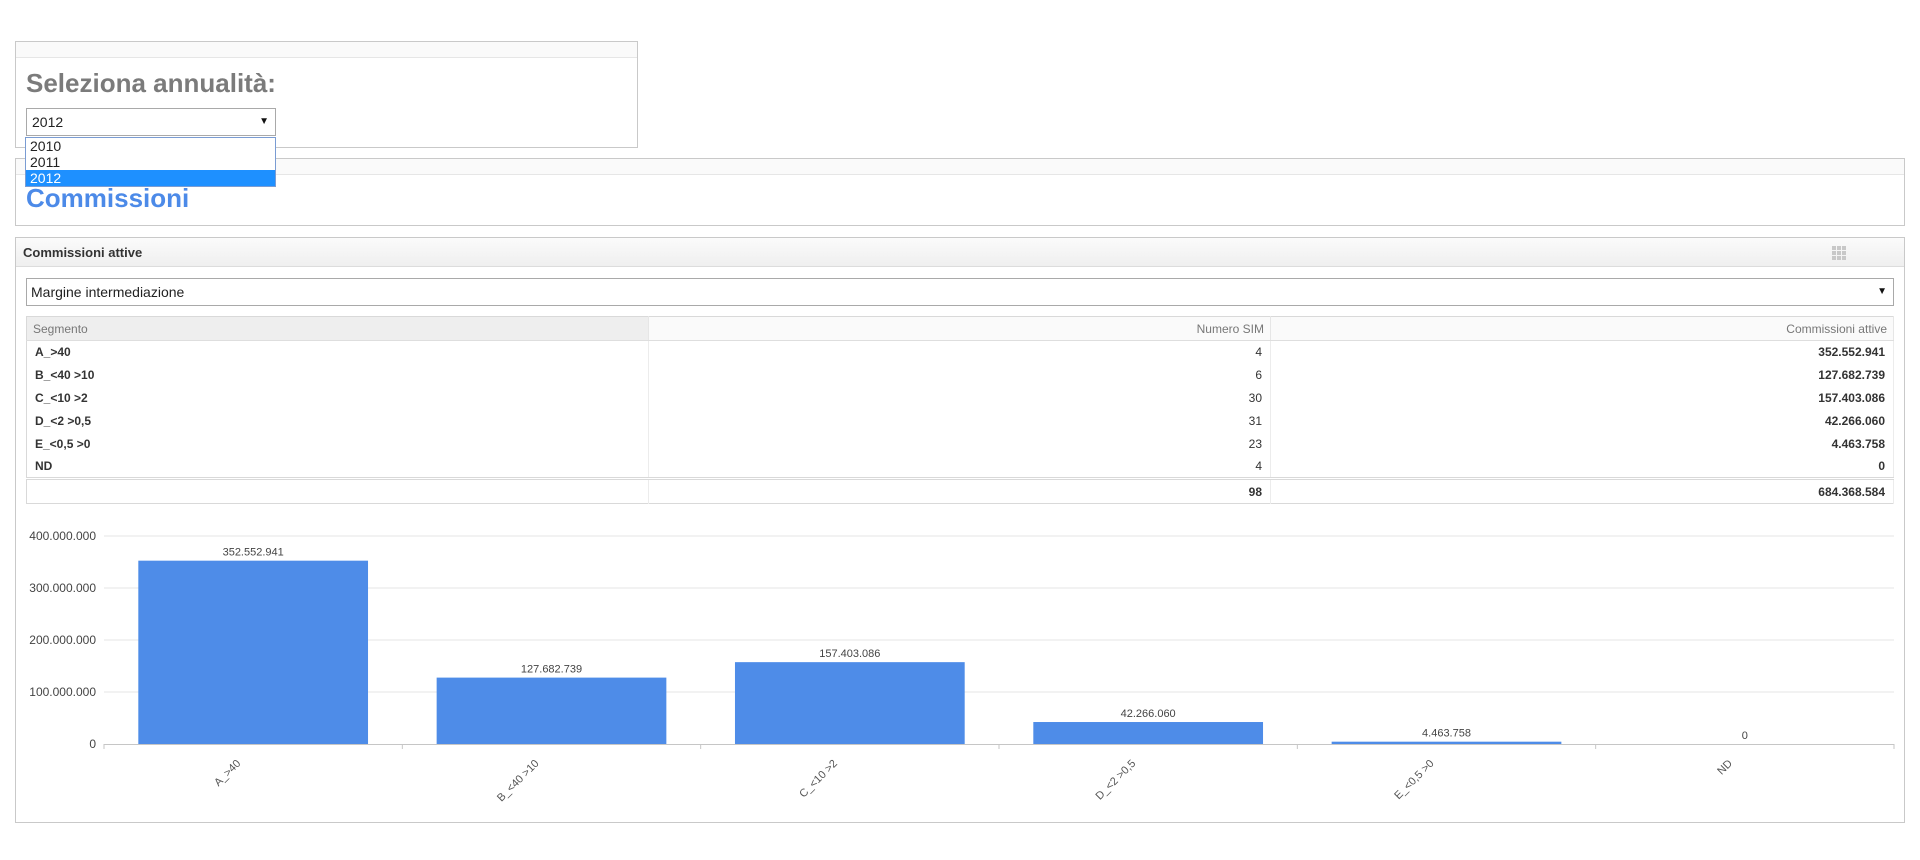 The width and height of the screenshot is (1920, 860). What do you see at coordinates (62, 588) in the screenshot?
I see `y-tick-label: 300.000.000` at bounding box center [62, 588].